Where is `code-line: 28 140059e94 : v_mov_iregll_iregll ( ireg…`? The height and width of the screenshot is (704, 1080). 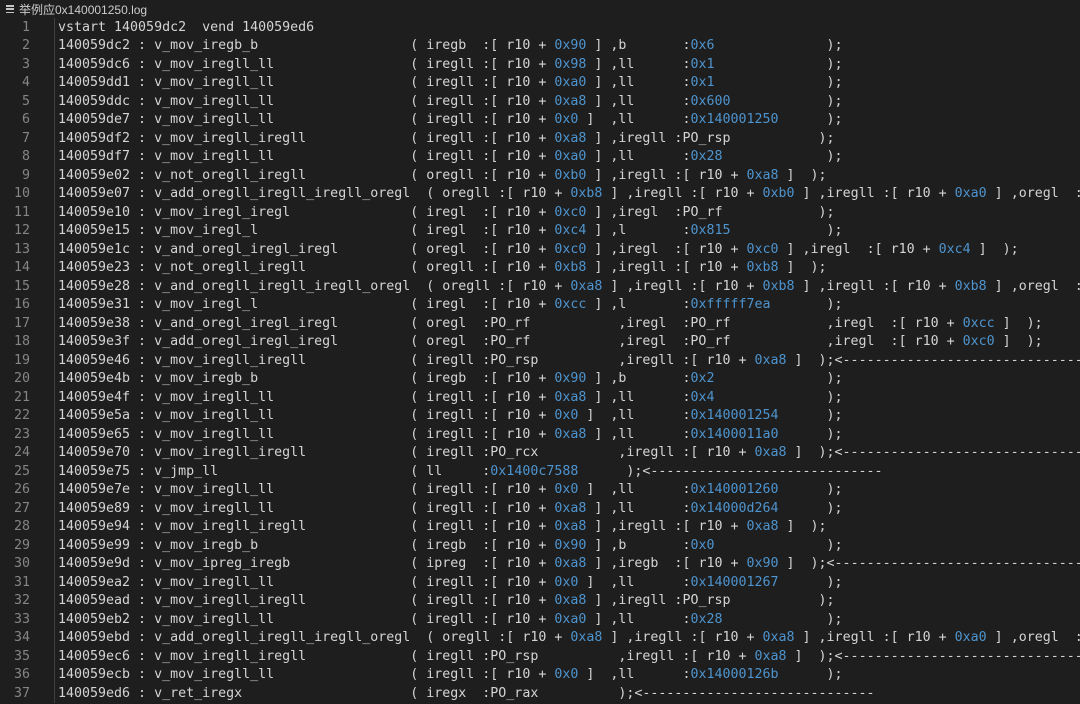
code-line: 28 140059e94 : v_mov_iregll_iregll ( ireg… is located at coordinates (540, 526).